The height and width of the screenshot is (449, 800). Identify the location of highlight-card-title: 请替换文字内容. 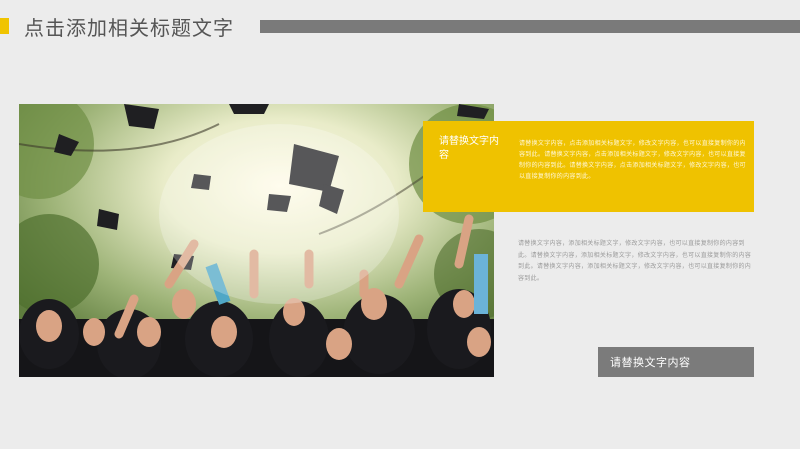
(469, 149).